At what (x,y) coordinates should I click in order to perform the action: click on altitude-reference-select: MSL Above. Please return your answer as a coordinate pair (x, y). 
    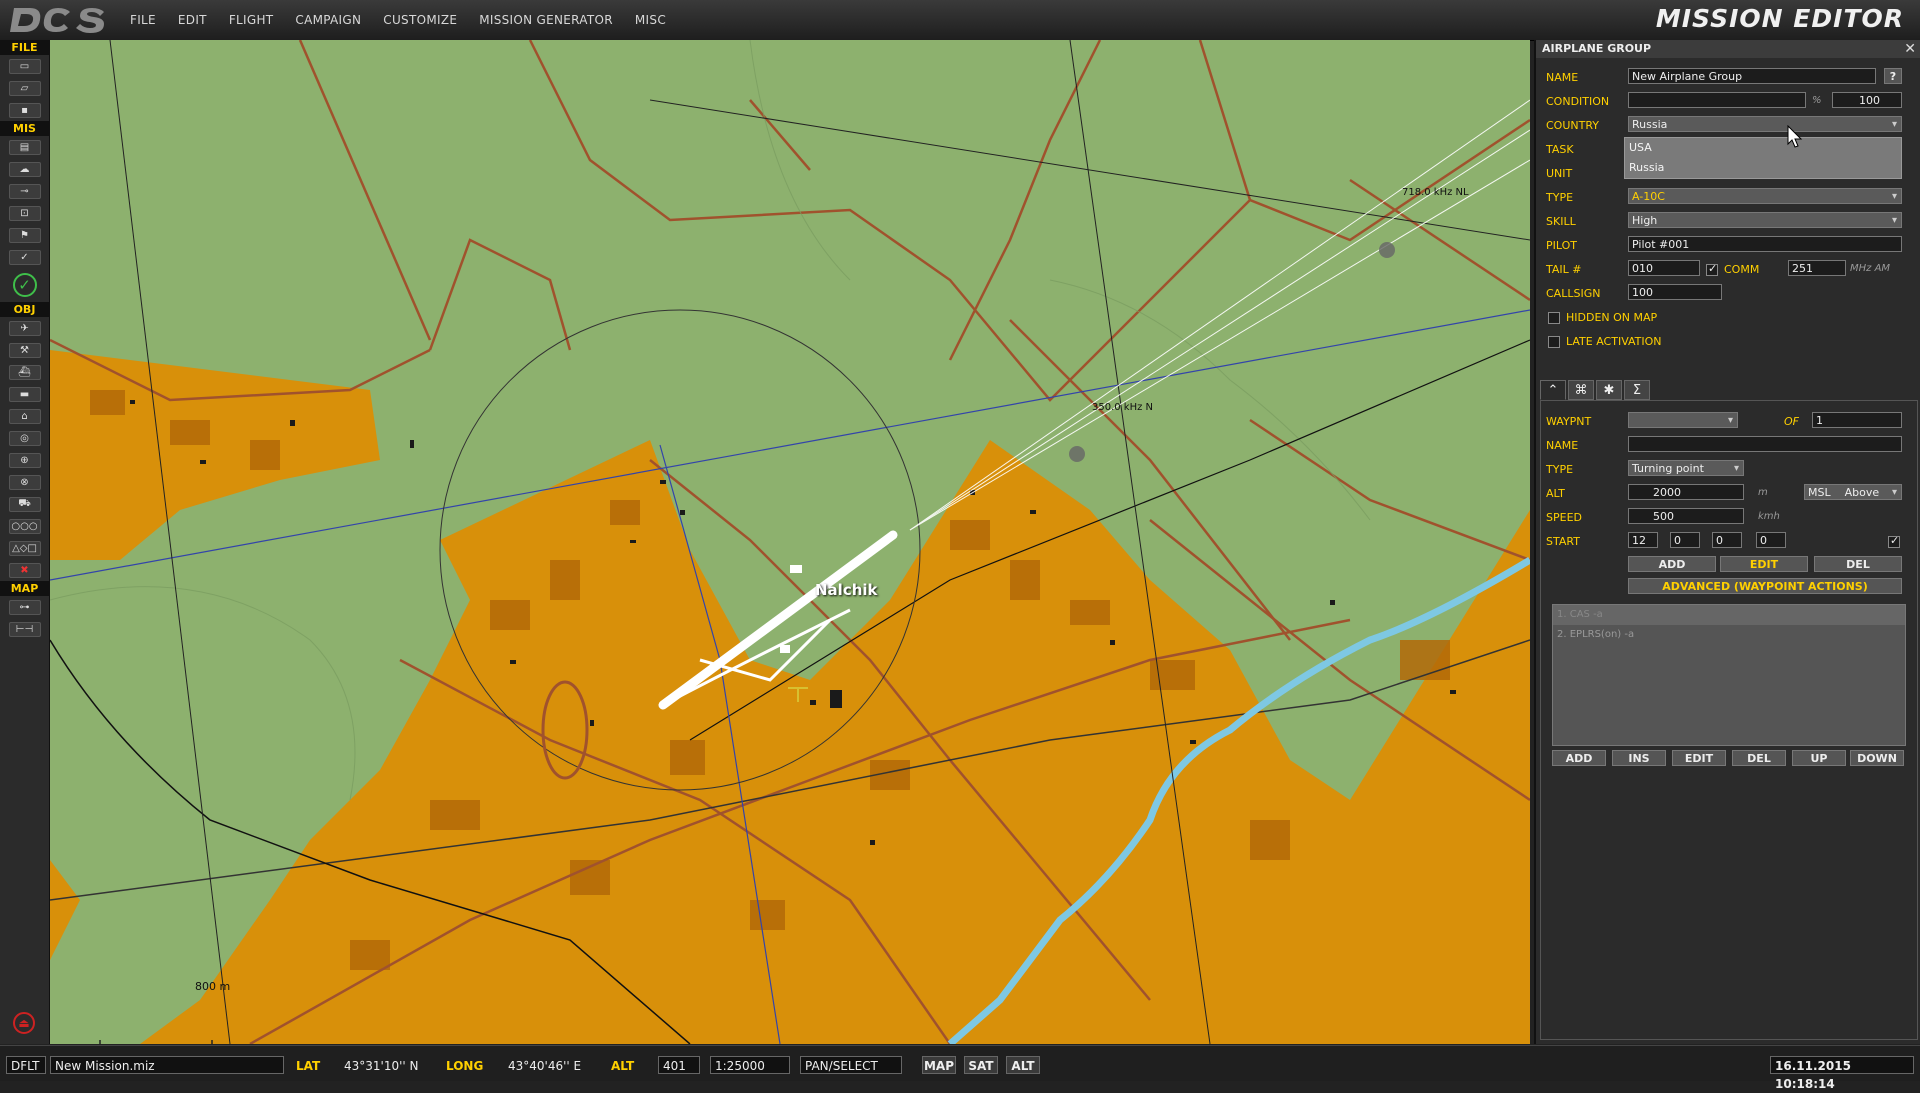
    Looking at the image, I should click on (1853, 492).